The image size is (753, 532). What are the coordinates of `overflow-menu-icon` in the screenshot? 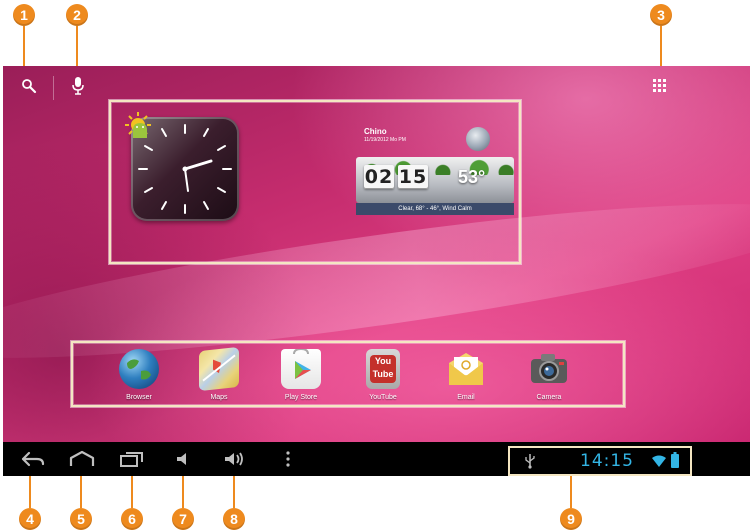 It's located at (288, 459).